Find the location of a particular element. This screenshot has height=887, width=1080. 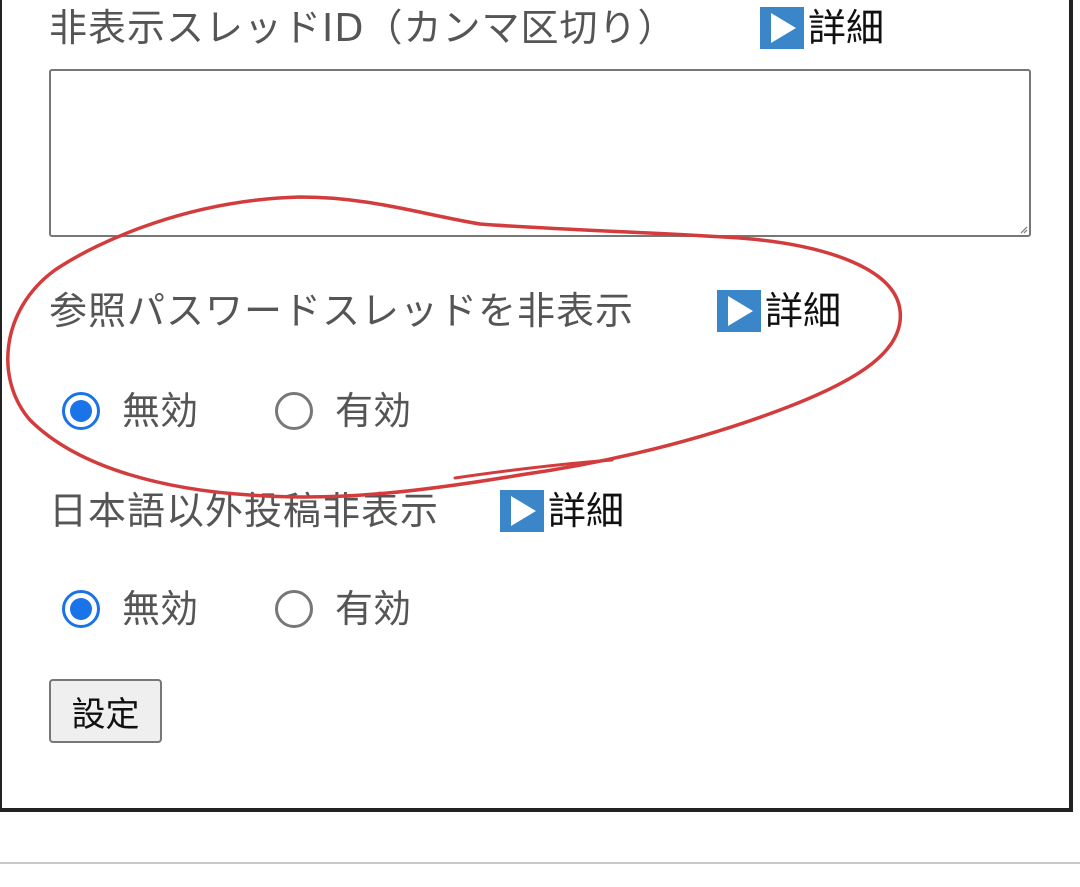

hide-password-threads-details-link: 詳細 is located at coordinates (779, 311).